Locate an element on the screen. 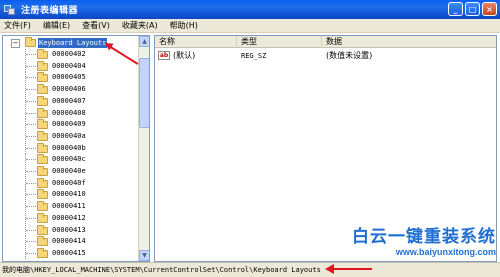 This screenshot has width=500, height=277. watermark-title: 白云一键重装系统 is located at coordinates (424, 237).